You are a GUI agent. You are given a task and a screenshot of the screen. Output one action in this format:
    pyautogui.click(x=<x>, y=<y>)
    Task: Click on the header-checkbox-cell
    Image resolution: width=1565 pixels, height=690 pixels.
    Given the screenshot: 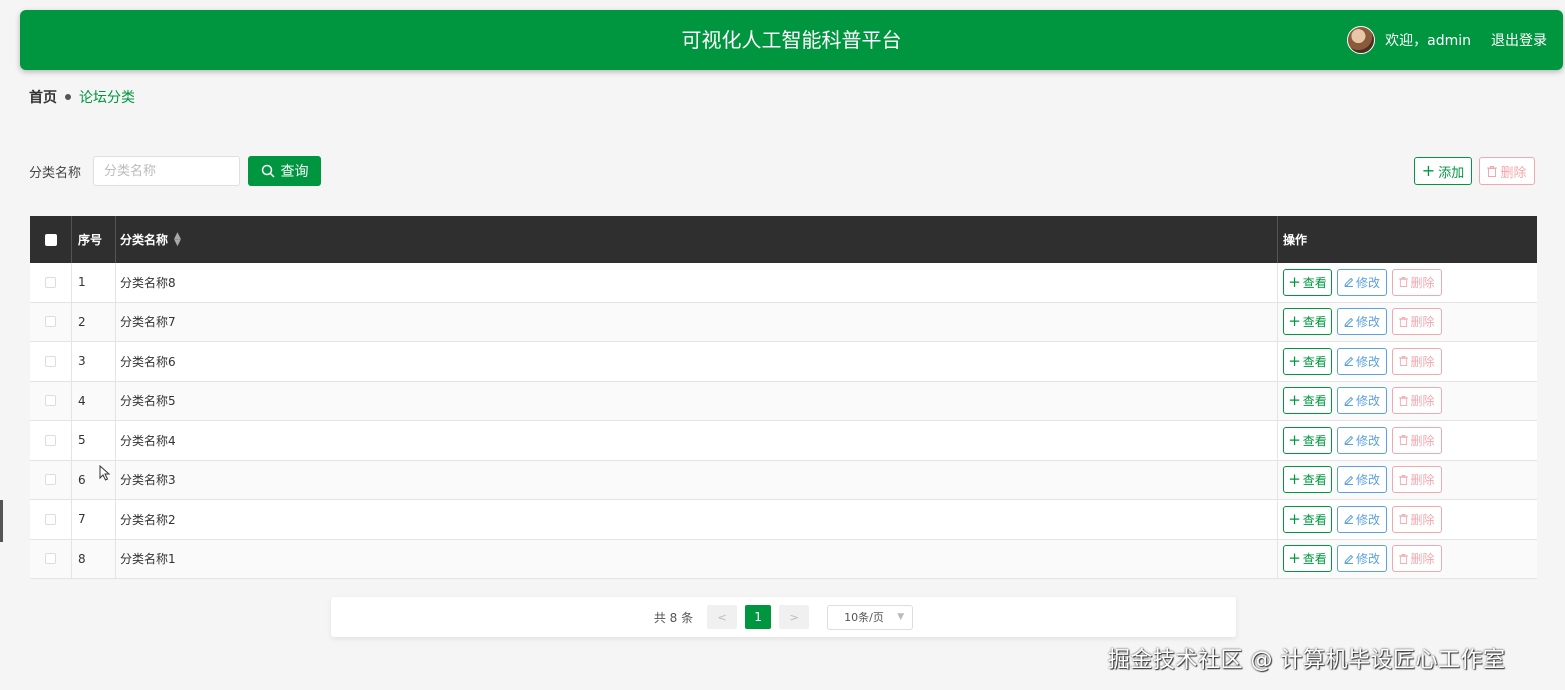 What is the action you would take?
    pyautogui.click(x=51, y=239)
    